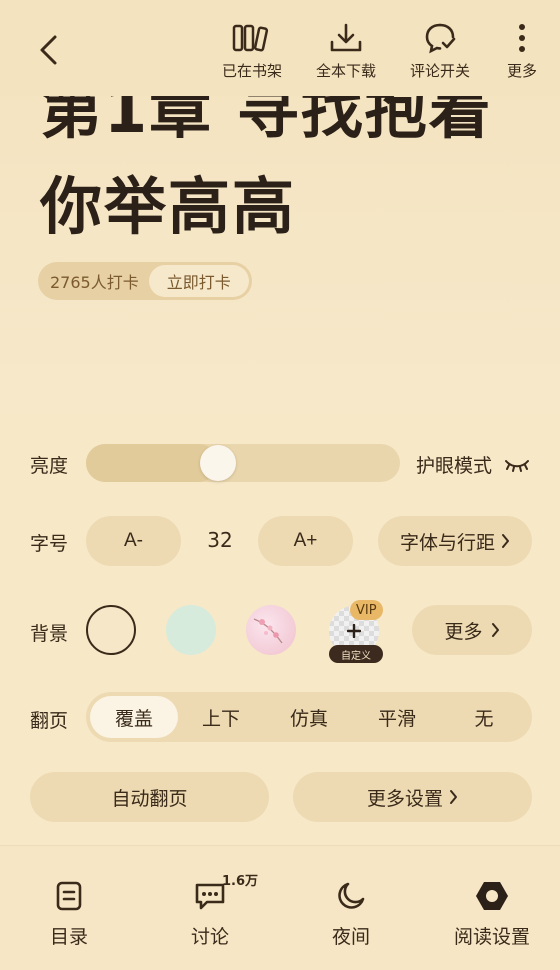 The width and height of the screenshot is (560, 970). Describe the element at coordinates (209, 937) in the screenshot. I see `discussion-label: 讨论` at that location.